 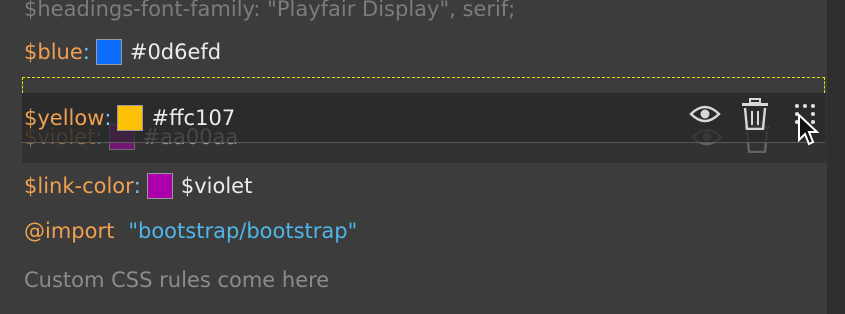 I want to click on import-row: @import "bootstrap/bootstrap", so click(x=190, y=231).